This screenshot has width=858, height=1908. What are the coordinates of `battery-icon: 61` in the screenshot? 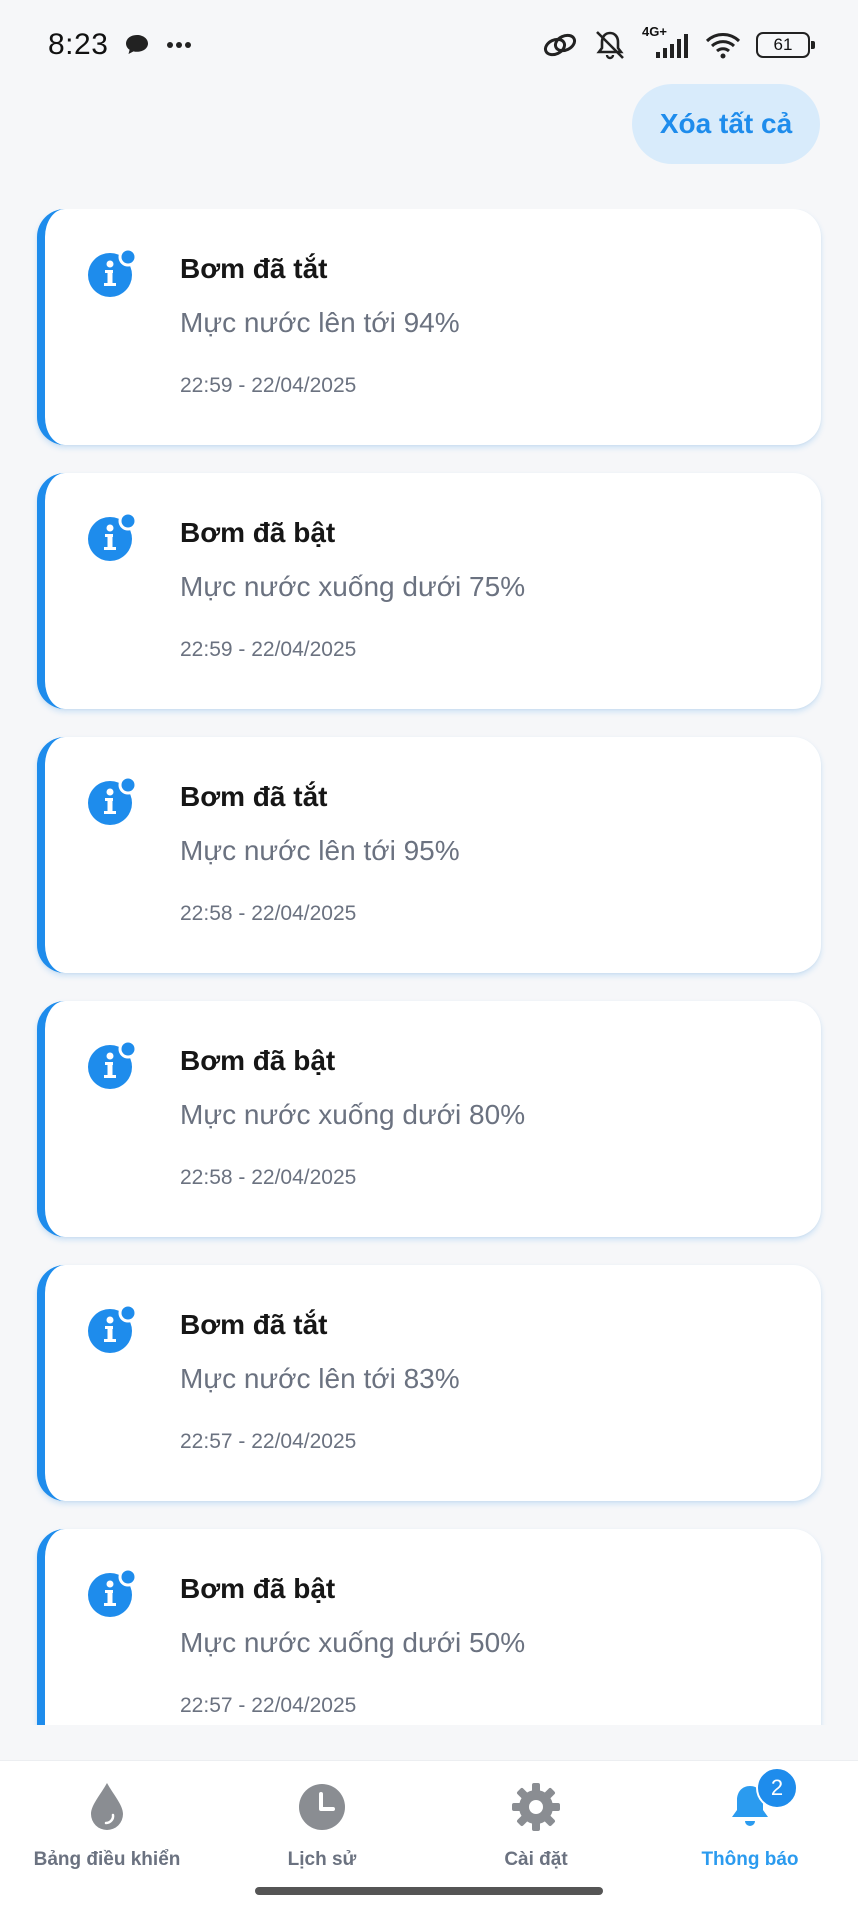 It's located at (785, 45).